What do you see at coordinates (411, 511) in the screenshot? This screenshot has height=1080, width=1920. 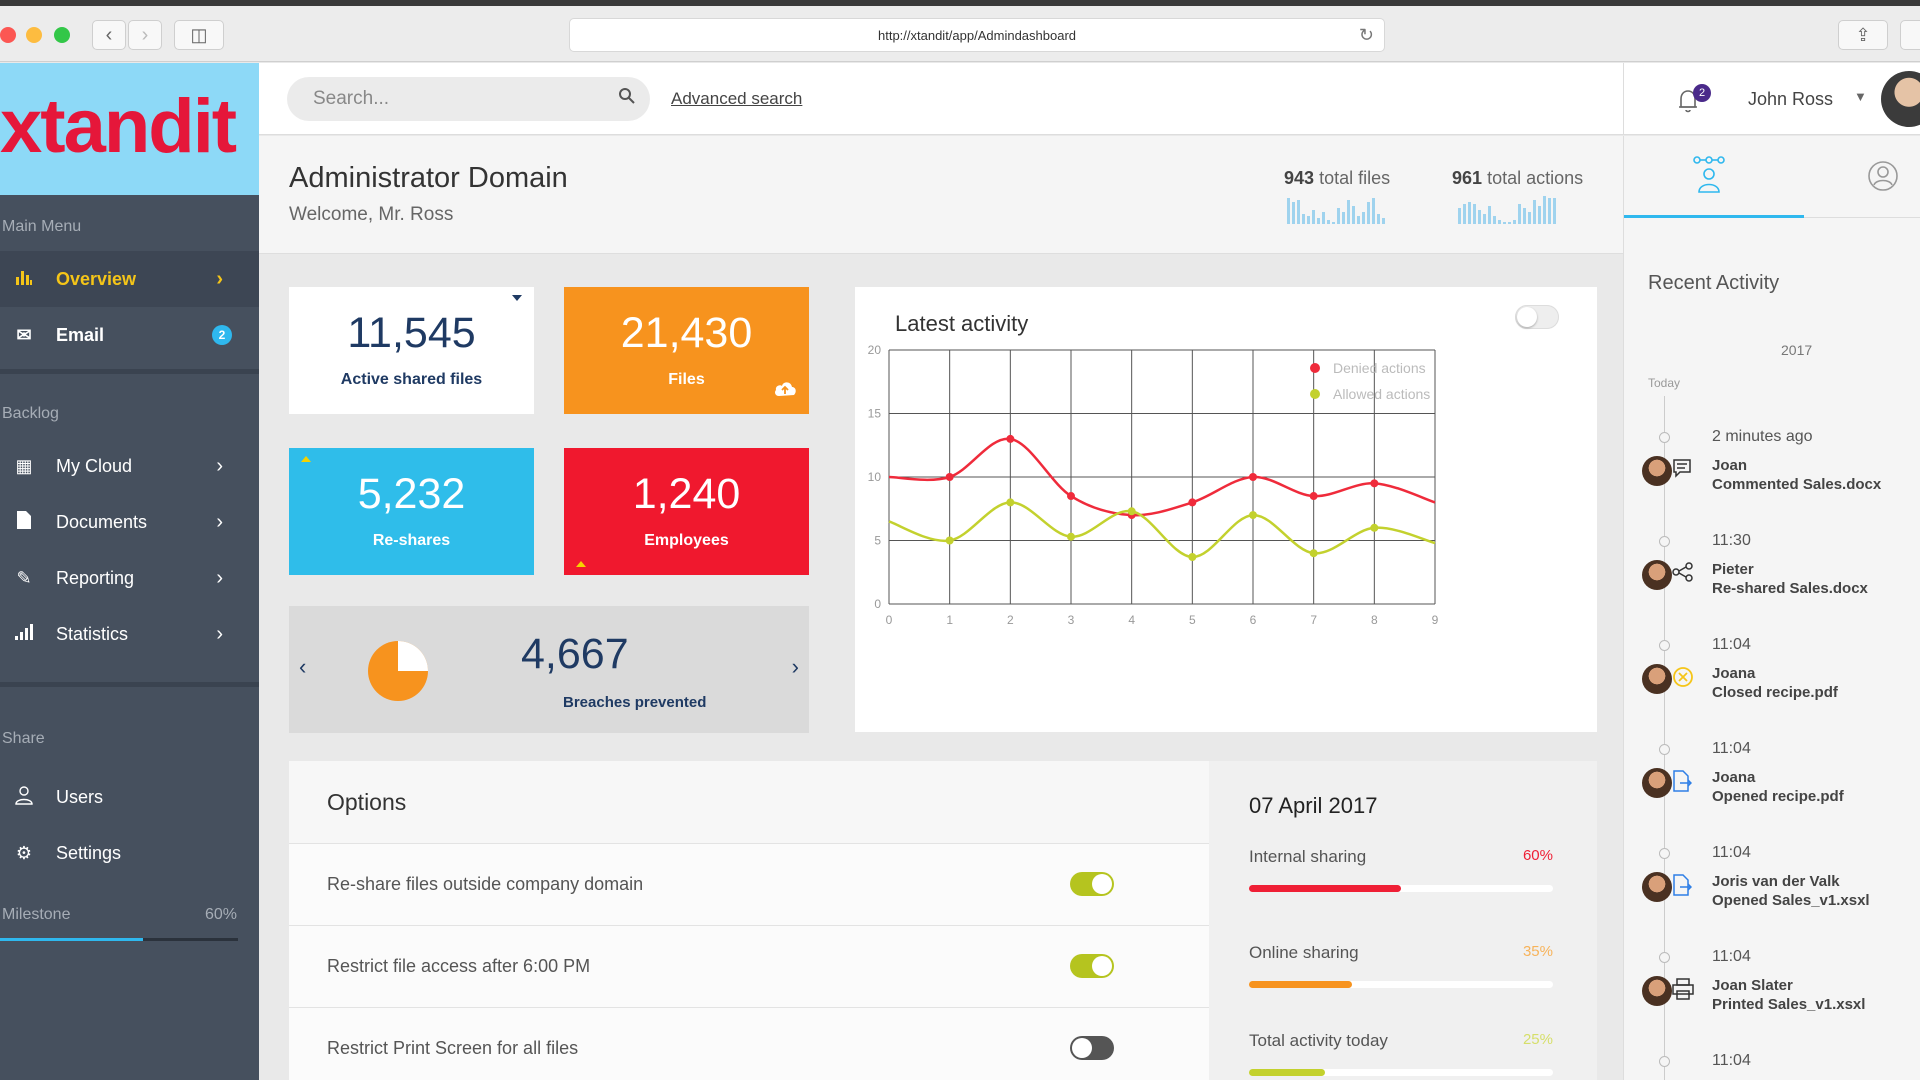 I see `reshares-tile: 5,232 Re-shares` at bounding box center [411, 511].